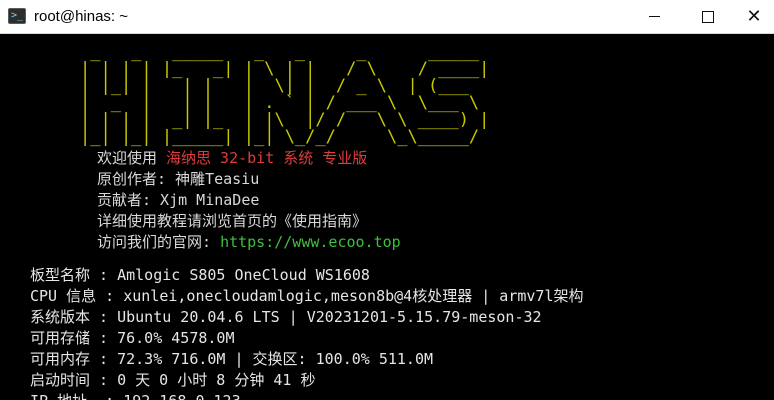 This screenshot has width=774, height=400. I want to click on website-prefix: 访问我们的官网:, so click(159, 242).